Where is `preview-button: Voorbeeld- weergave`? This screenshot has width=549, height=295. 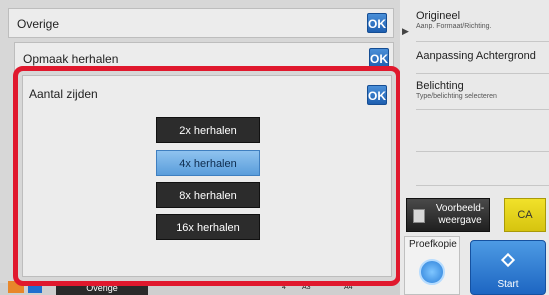
preview-button: Voorbeeld- weergave is located at coordinates (448, 215).